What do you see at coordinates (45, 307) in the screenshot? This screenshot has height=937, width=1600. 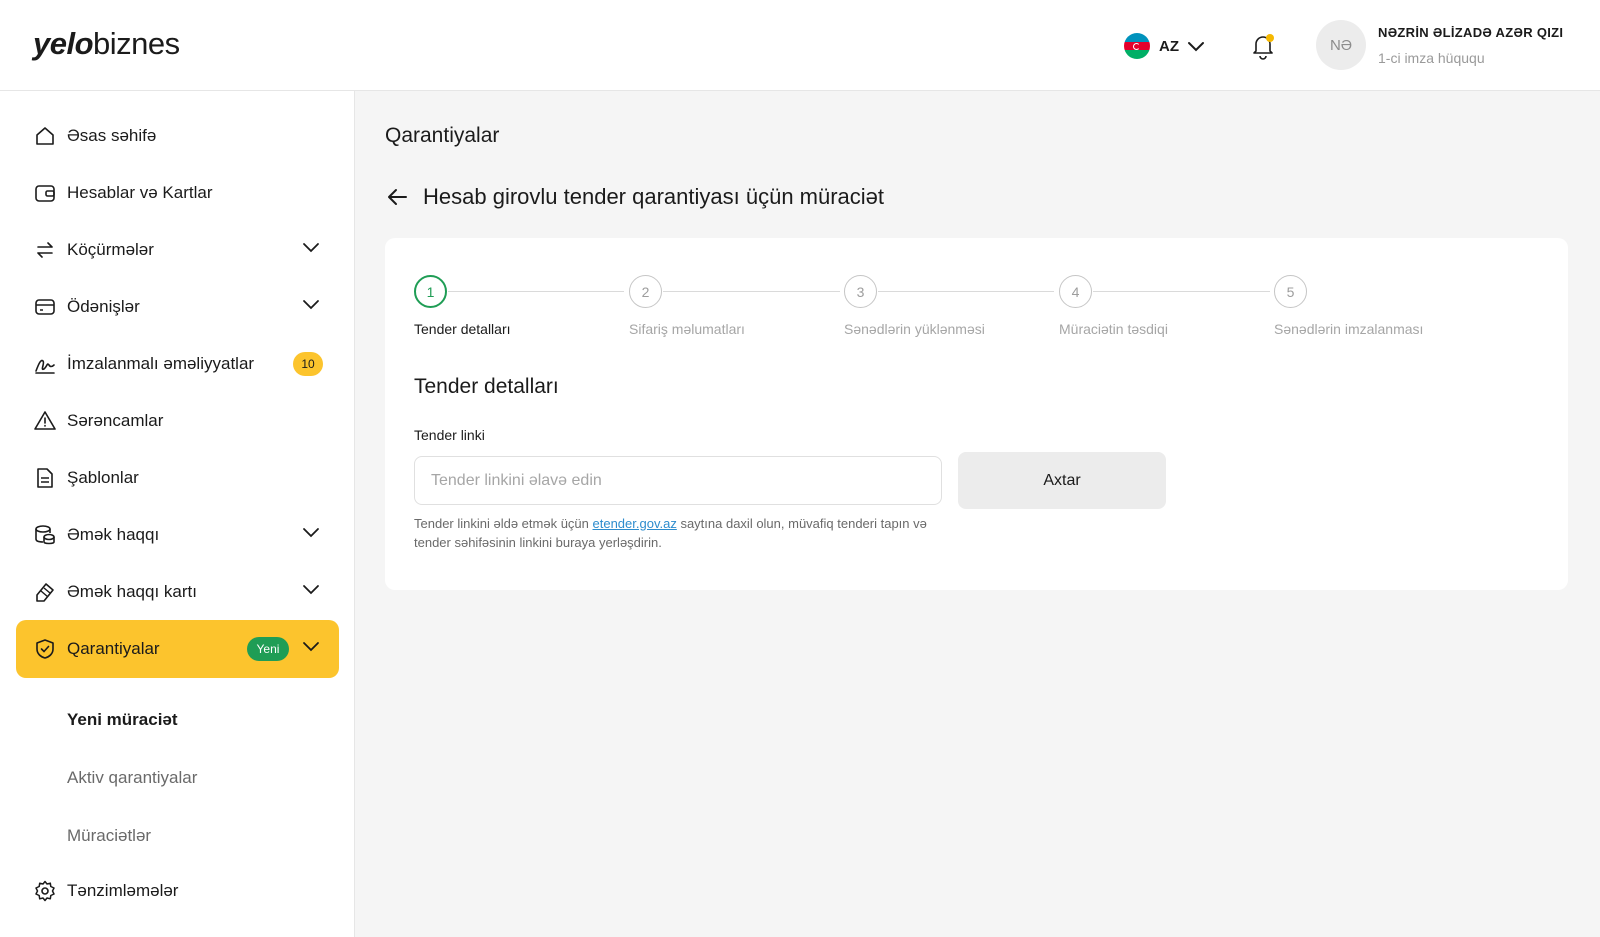 I see `payment-card-icon` at bounding box center [45, 307].